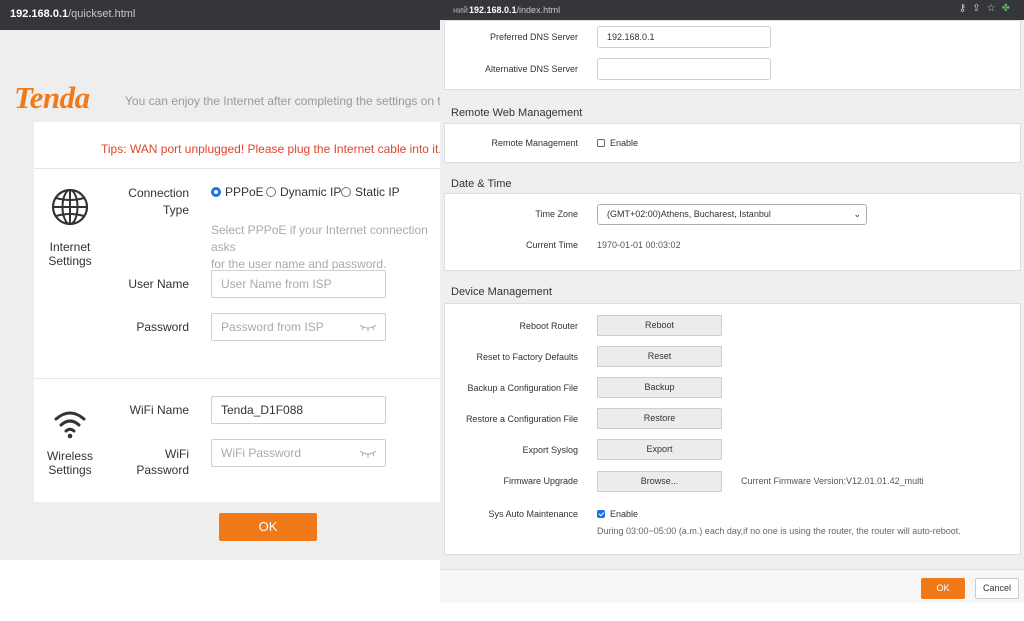  What do you see at coordinates (159, 410) in the screenshot?
I see `wifi-name-label: WiFi Name` at bounding box center [159, 410].